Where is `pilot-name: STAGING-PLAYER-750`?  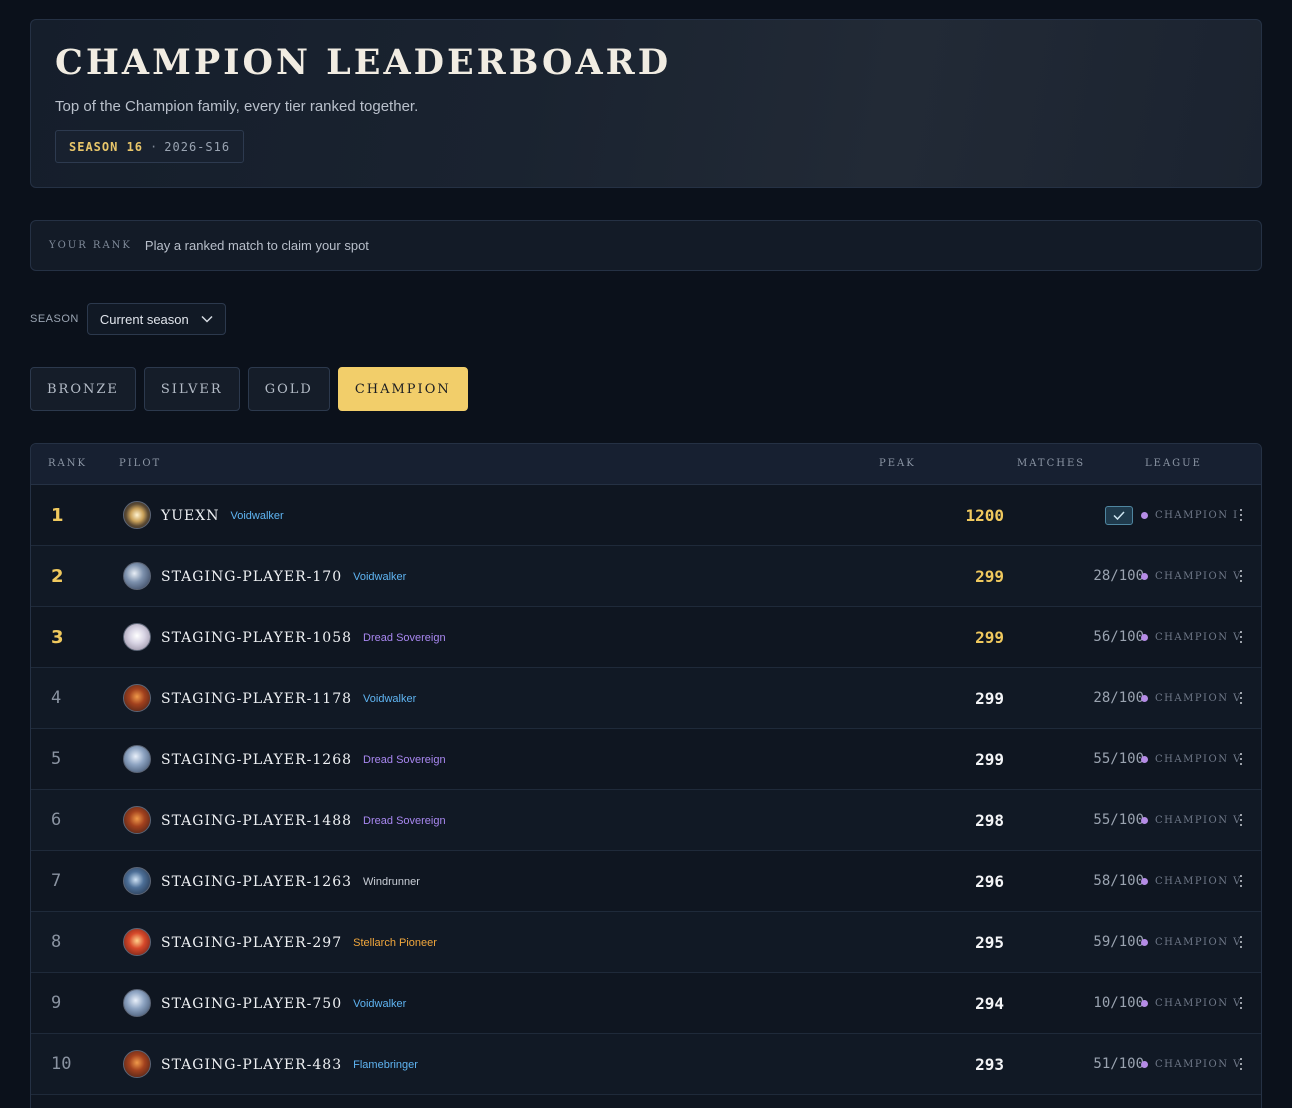 pilot-name: STAGING-PLAYER-750 is located at coordinates (251, 1004).